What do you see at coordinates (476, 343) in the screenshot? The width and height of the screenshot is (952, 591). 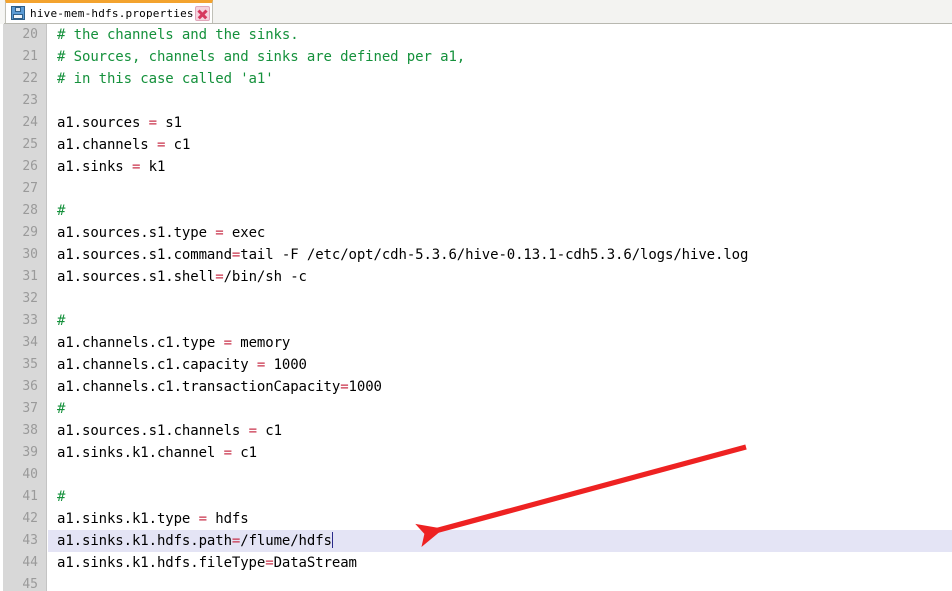 I see `code-line: 34 a1.channels.c1.type = memory` at bounding box center [476, 343].